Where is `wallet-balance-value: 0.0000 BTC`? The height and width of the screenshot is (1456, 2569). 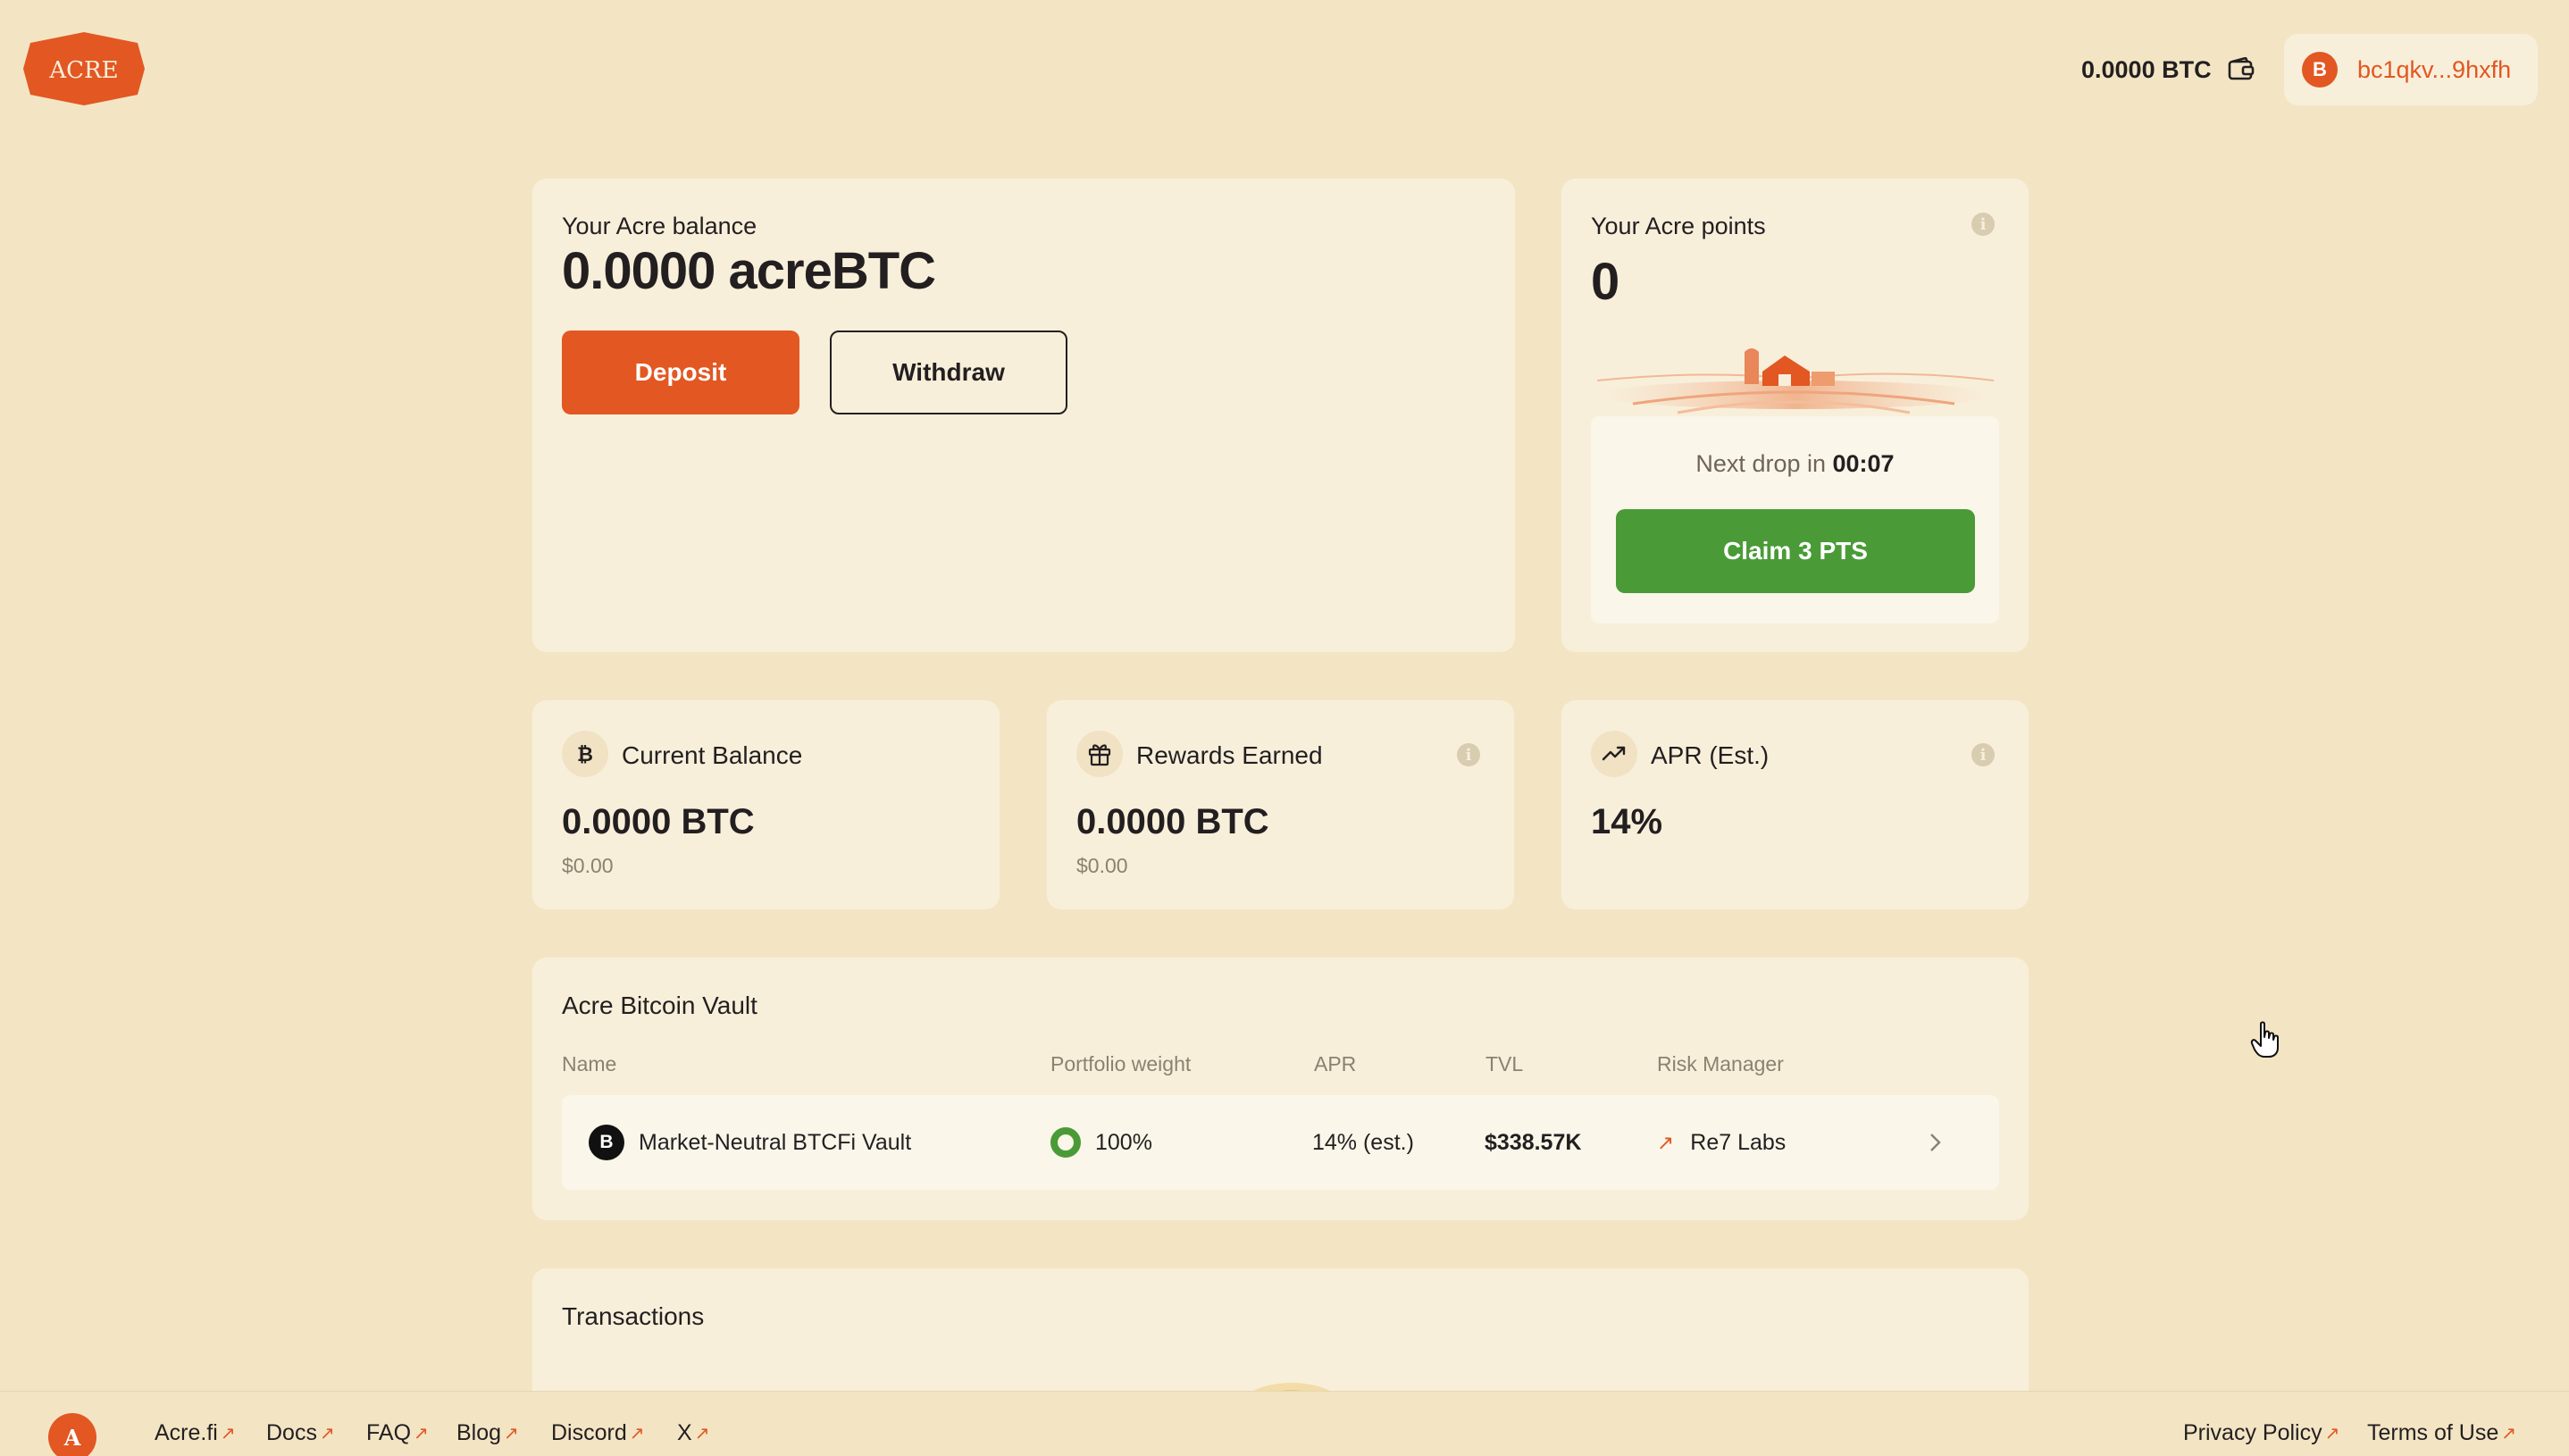
wallet-balance-value: 0.0000 BTC is located at coordinates (2146, 69).